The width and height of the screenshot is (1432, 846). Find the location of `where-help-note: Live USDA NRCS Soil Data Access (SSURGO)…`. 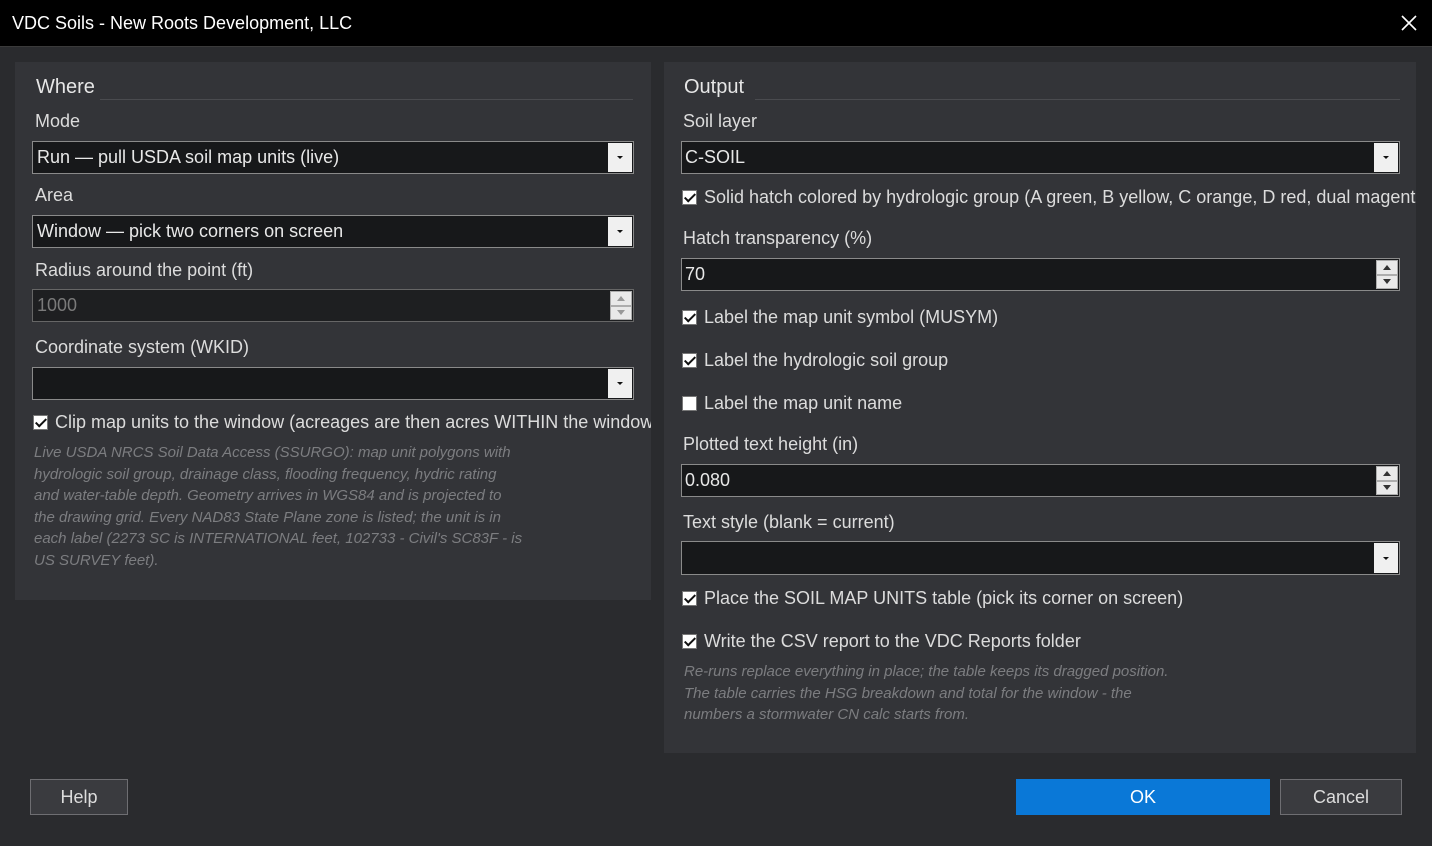

where-help-note: Live USDA NRCS Soil Data Access (SSURGO)… is located at coordinates (334, 506).